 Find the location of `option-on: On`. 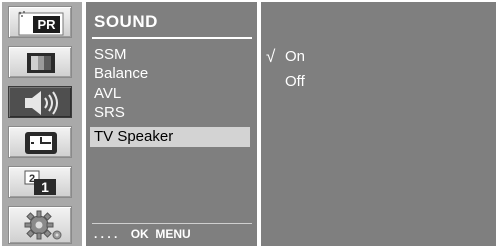

option-on: On is located at coordinates (295, 57).